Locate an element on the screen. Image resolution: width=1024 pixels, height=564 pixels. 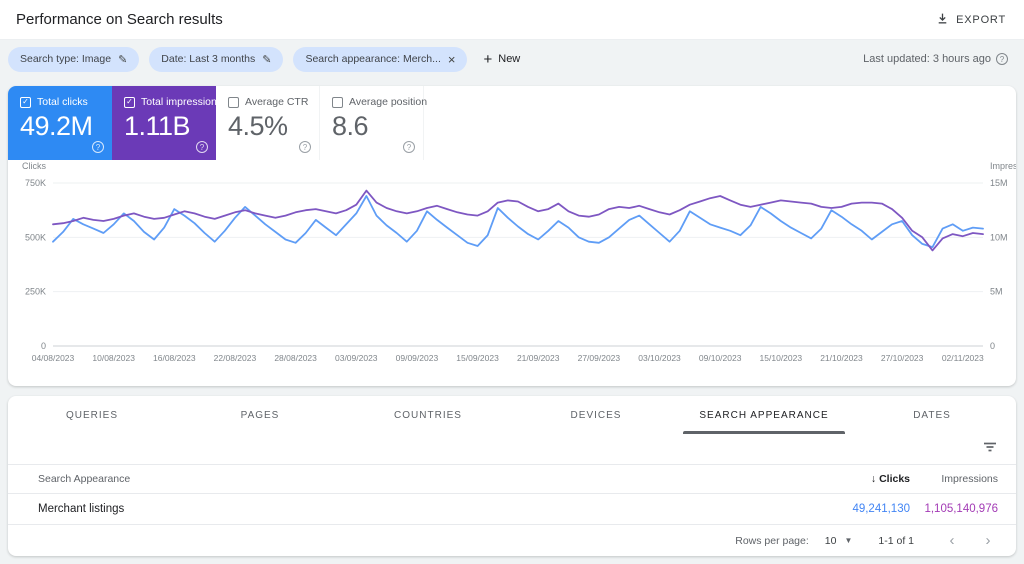
chip-label: Date: Last 3 months is located at coordinates (208, 59).